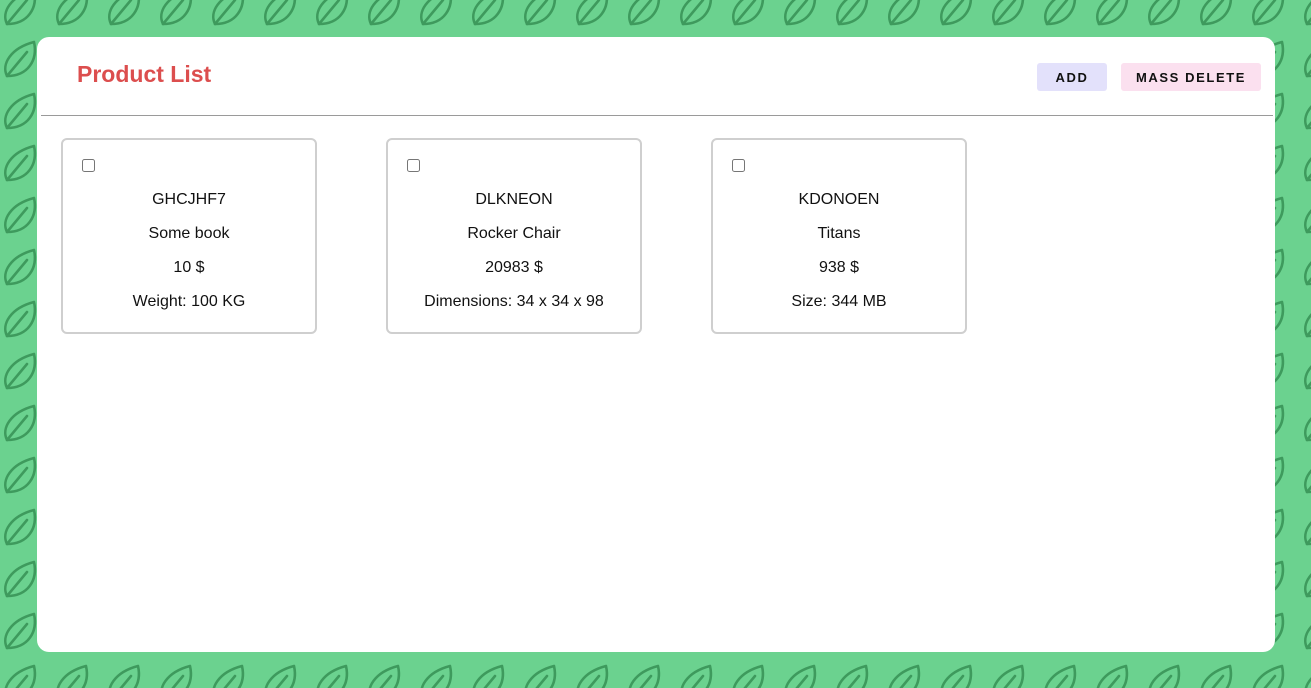 The image size is (1311, 688). What do you see at coordinates (189, 301) in the screenshot?
I see `product-attribute: Weight: 100 KG` at bounding box center [189, 301].